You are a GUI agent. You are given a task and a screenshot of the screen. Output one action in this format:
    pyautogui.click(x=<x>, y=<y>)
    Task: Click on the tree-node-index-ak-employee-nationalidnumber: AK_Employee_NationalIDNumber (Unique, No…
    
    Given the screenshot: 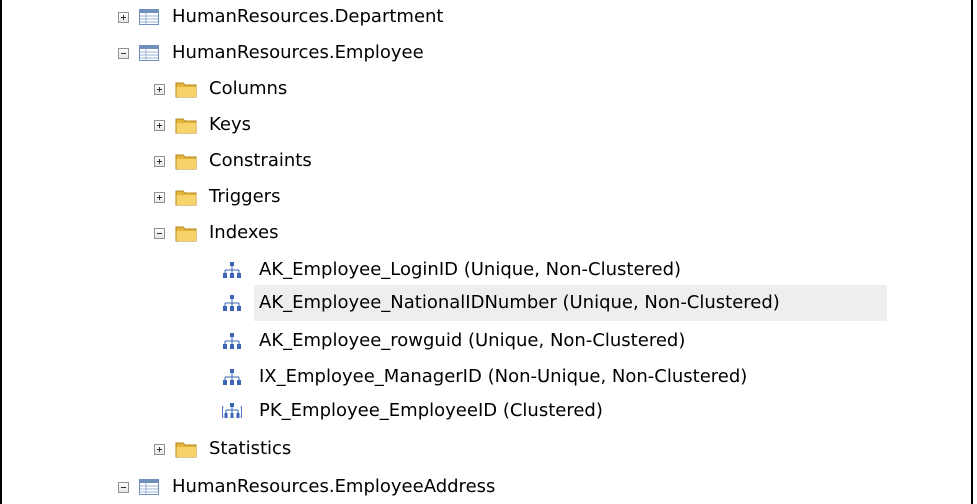 What is the action you would take?
    pyautogui.click(x=501, y=303)
    